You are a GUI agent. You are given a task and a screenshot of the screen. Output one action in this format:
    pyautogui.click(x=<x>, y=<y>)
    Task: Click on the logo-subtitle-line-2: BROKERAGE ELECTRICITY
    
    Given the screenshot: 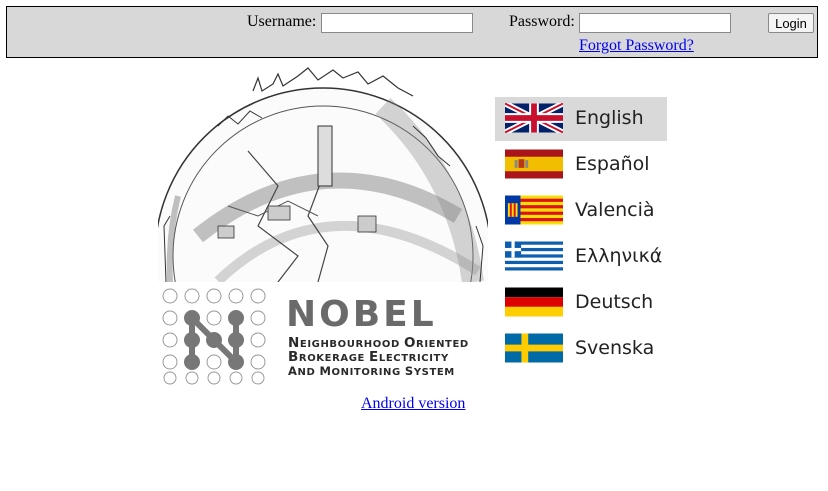 What is the action you would take?
    pyautogui.click(x=368, y=357)
    